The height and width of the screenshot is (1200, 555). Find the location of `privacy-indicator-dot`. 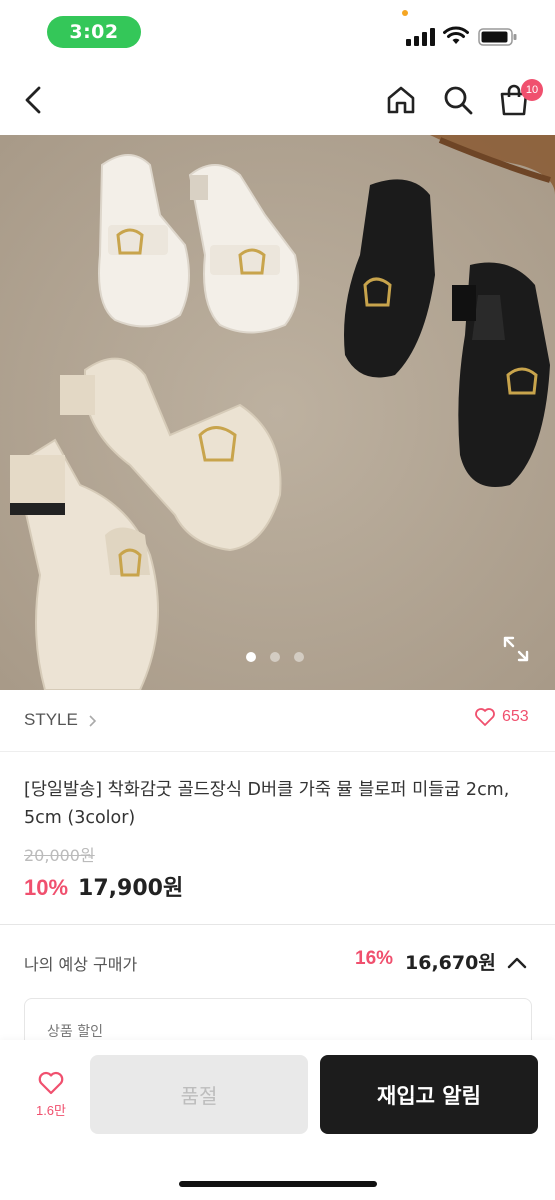

privacy-indicator-dot is located at coordinates (405, 13).